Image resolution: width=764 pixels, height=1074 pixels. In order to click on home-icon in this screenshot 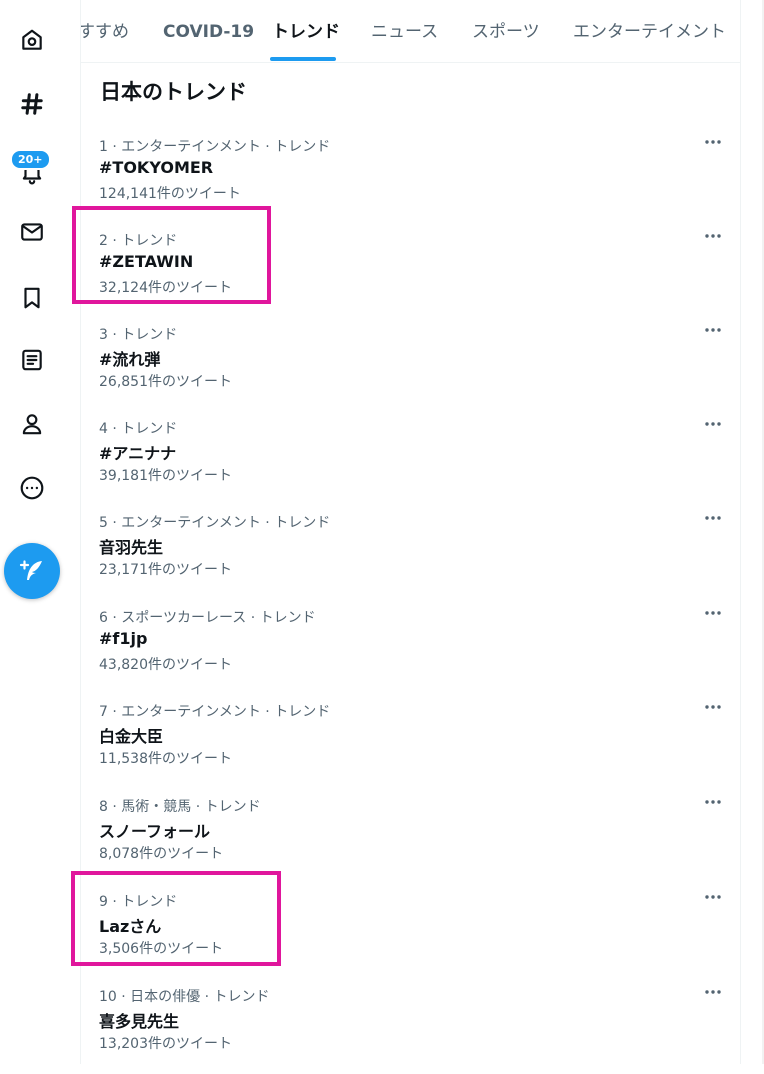, I will do `click(32, 40)`.